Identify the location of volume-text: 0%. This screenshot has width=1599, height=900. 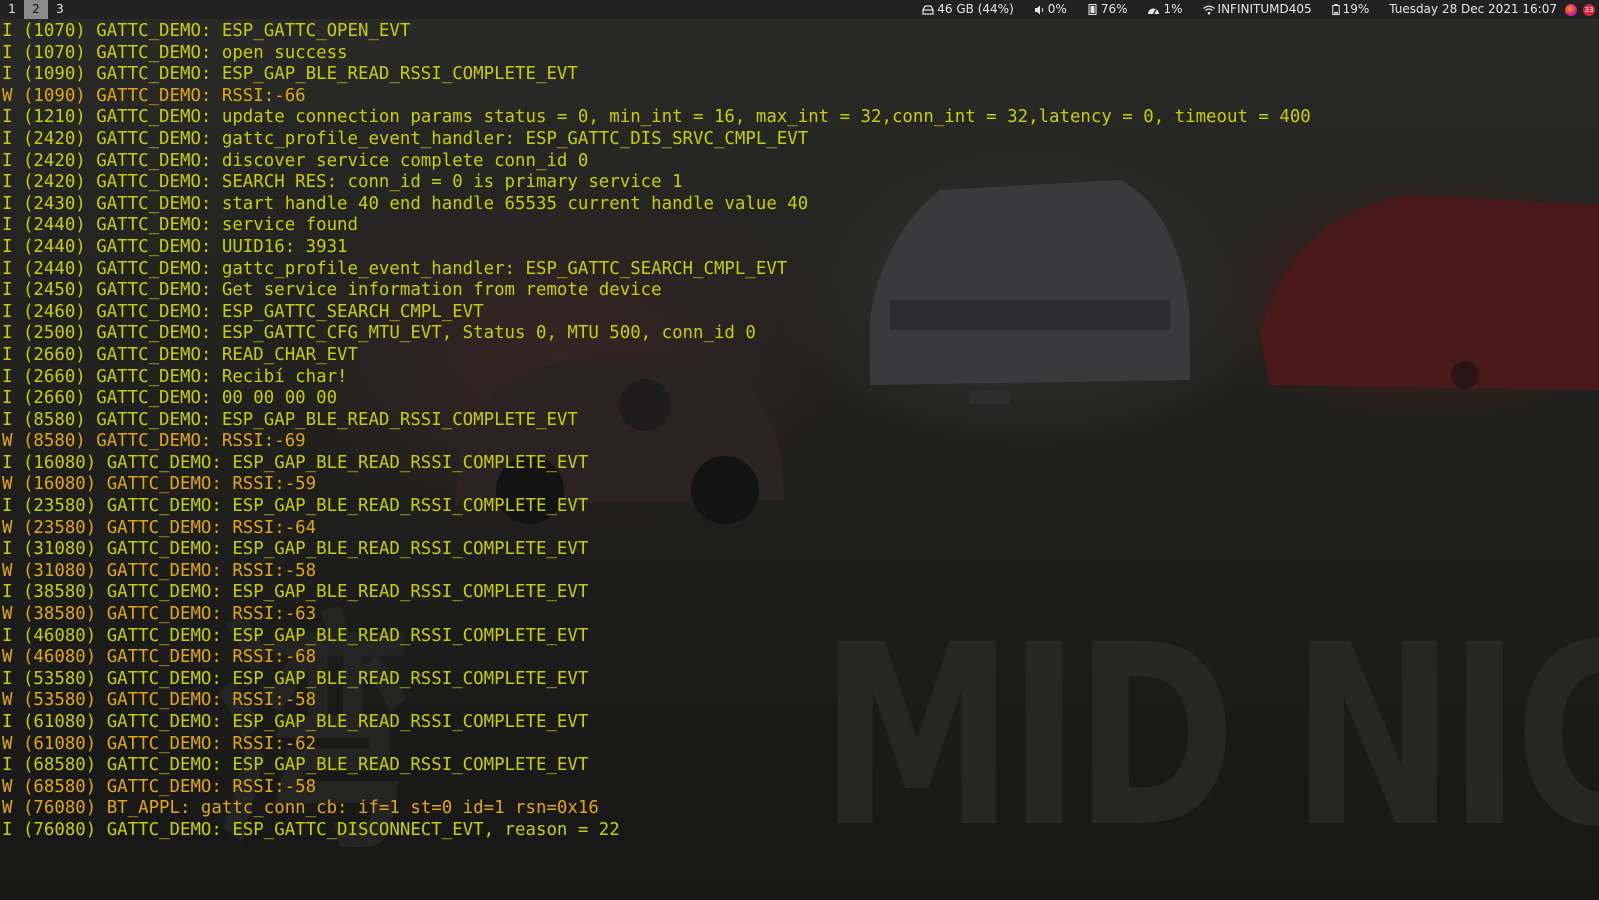
(1057, 9).